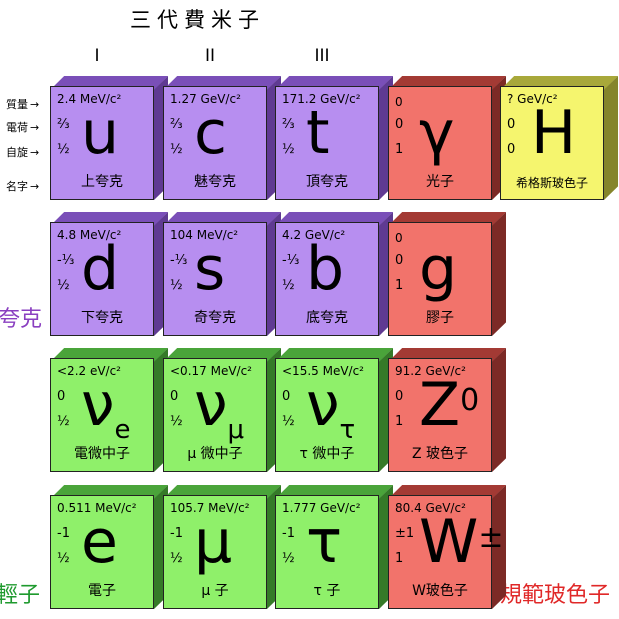 This screenshot has height=619, width=619. Describe the element at coordinates (327, 454) in the screenshot. I see `particle-name: τ 微中子` at that location.